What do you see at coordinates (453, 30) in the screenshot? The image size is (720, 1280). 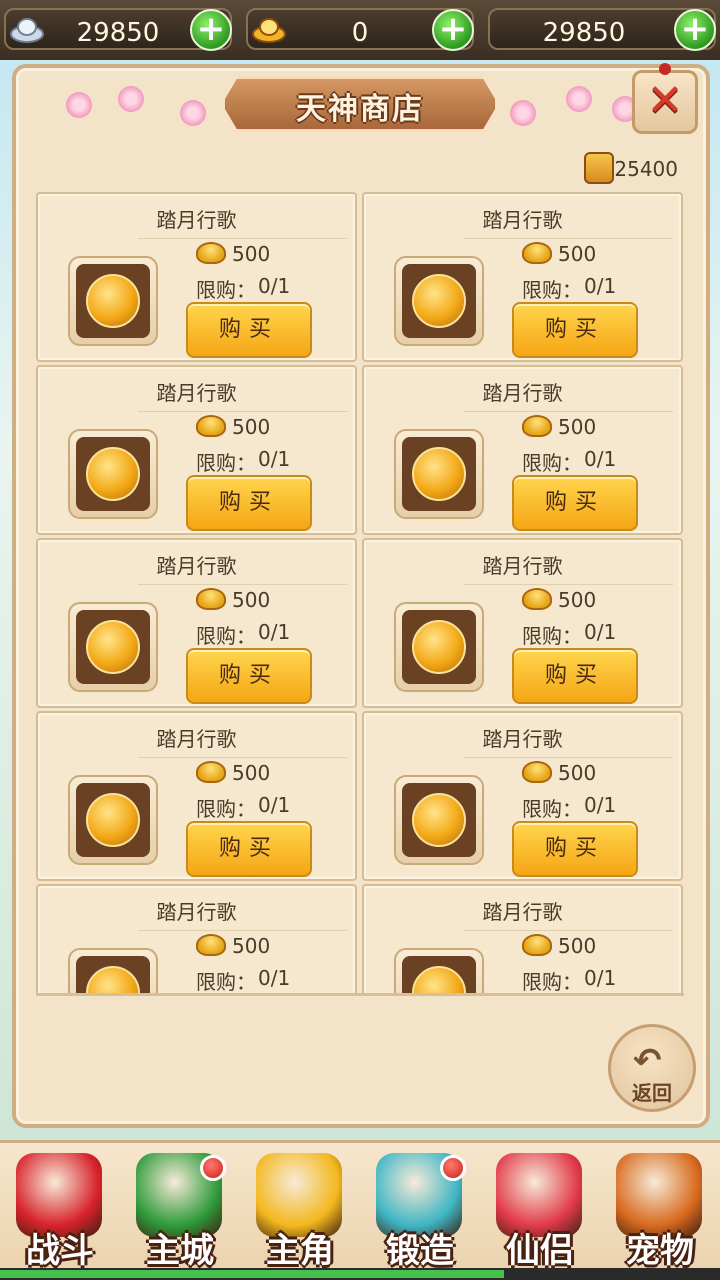 I see `add-gold-button: +` at bounding box center [453, 30].